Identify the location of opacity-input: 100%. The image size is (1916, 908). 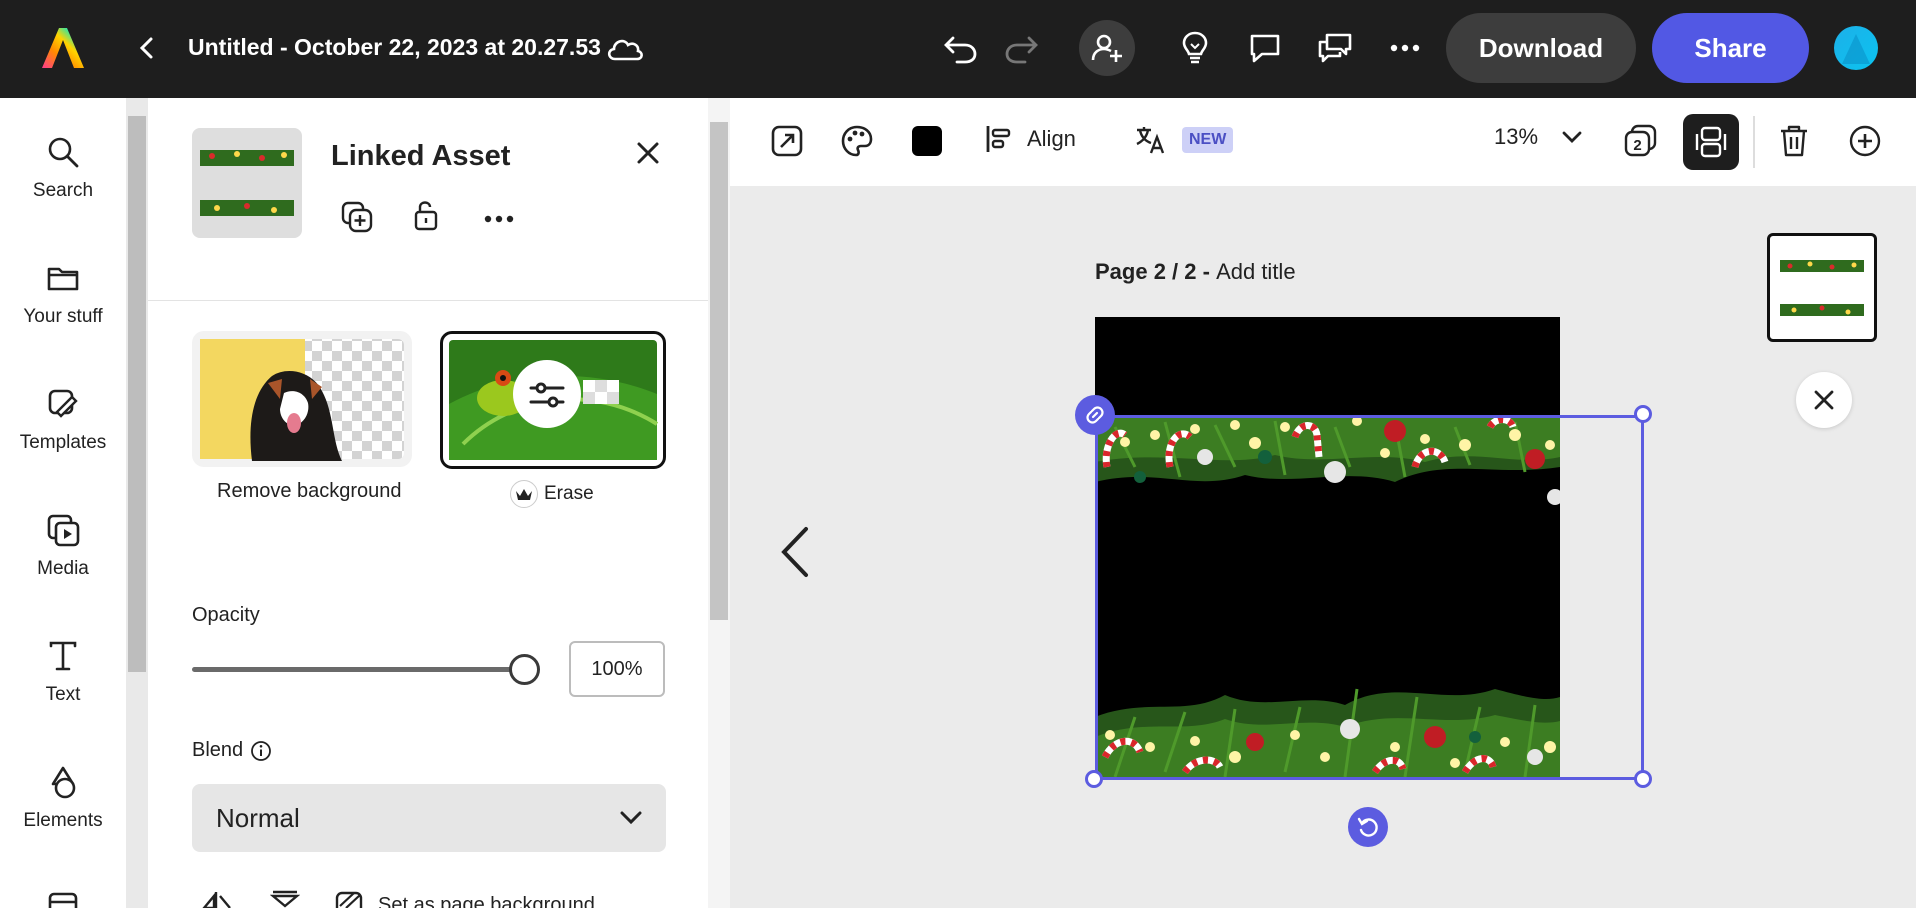
(617, 669).